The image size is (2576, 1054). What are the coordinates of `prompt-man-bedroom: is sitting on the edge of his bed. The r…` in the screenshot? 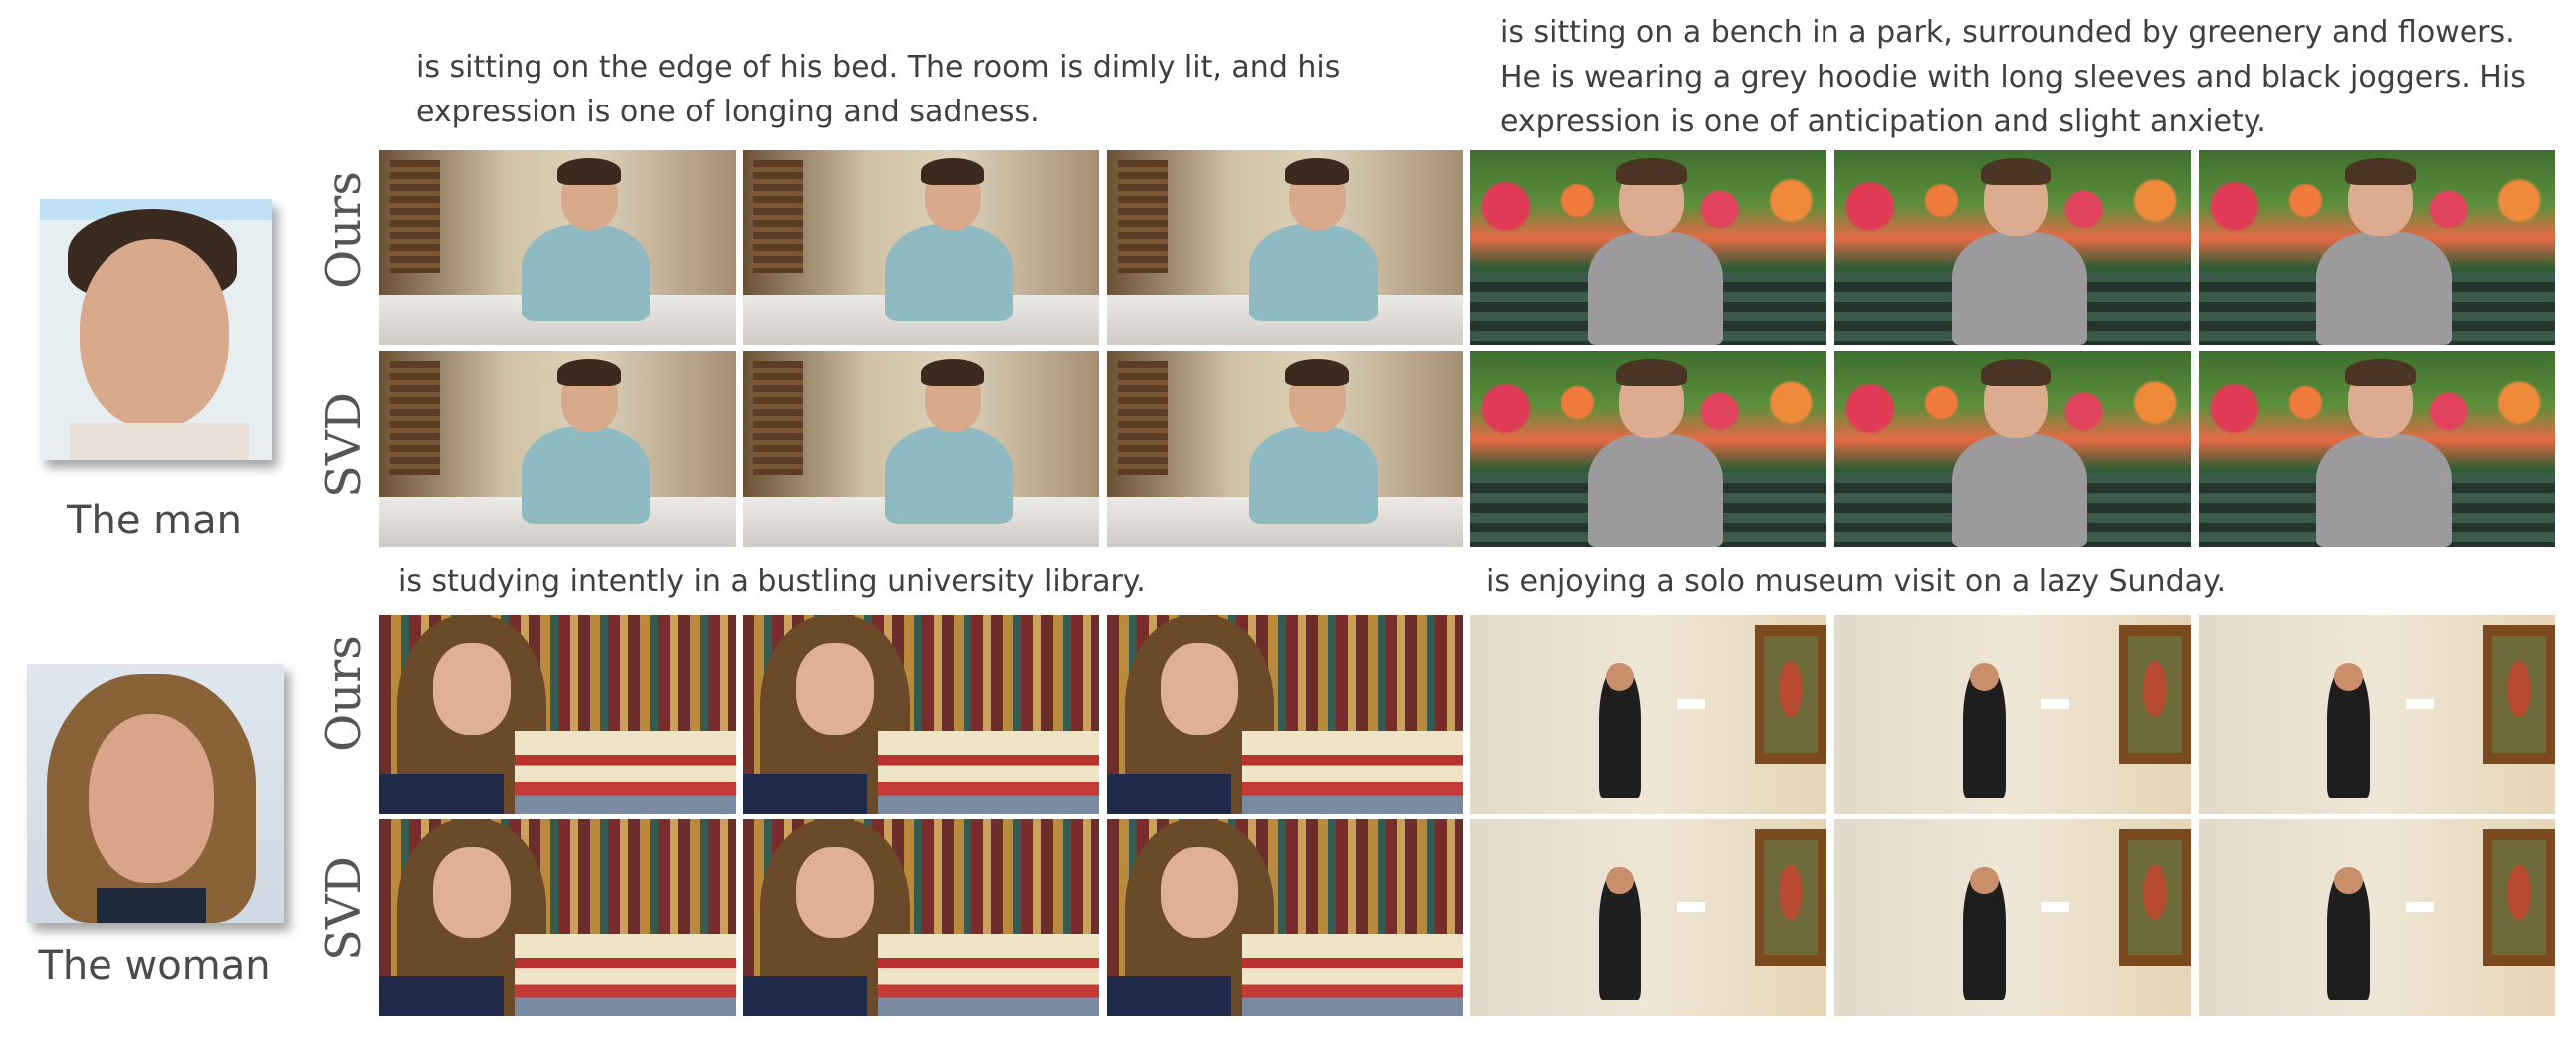 It's located at (878, 89).